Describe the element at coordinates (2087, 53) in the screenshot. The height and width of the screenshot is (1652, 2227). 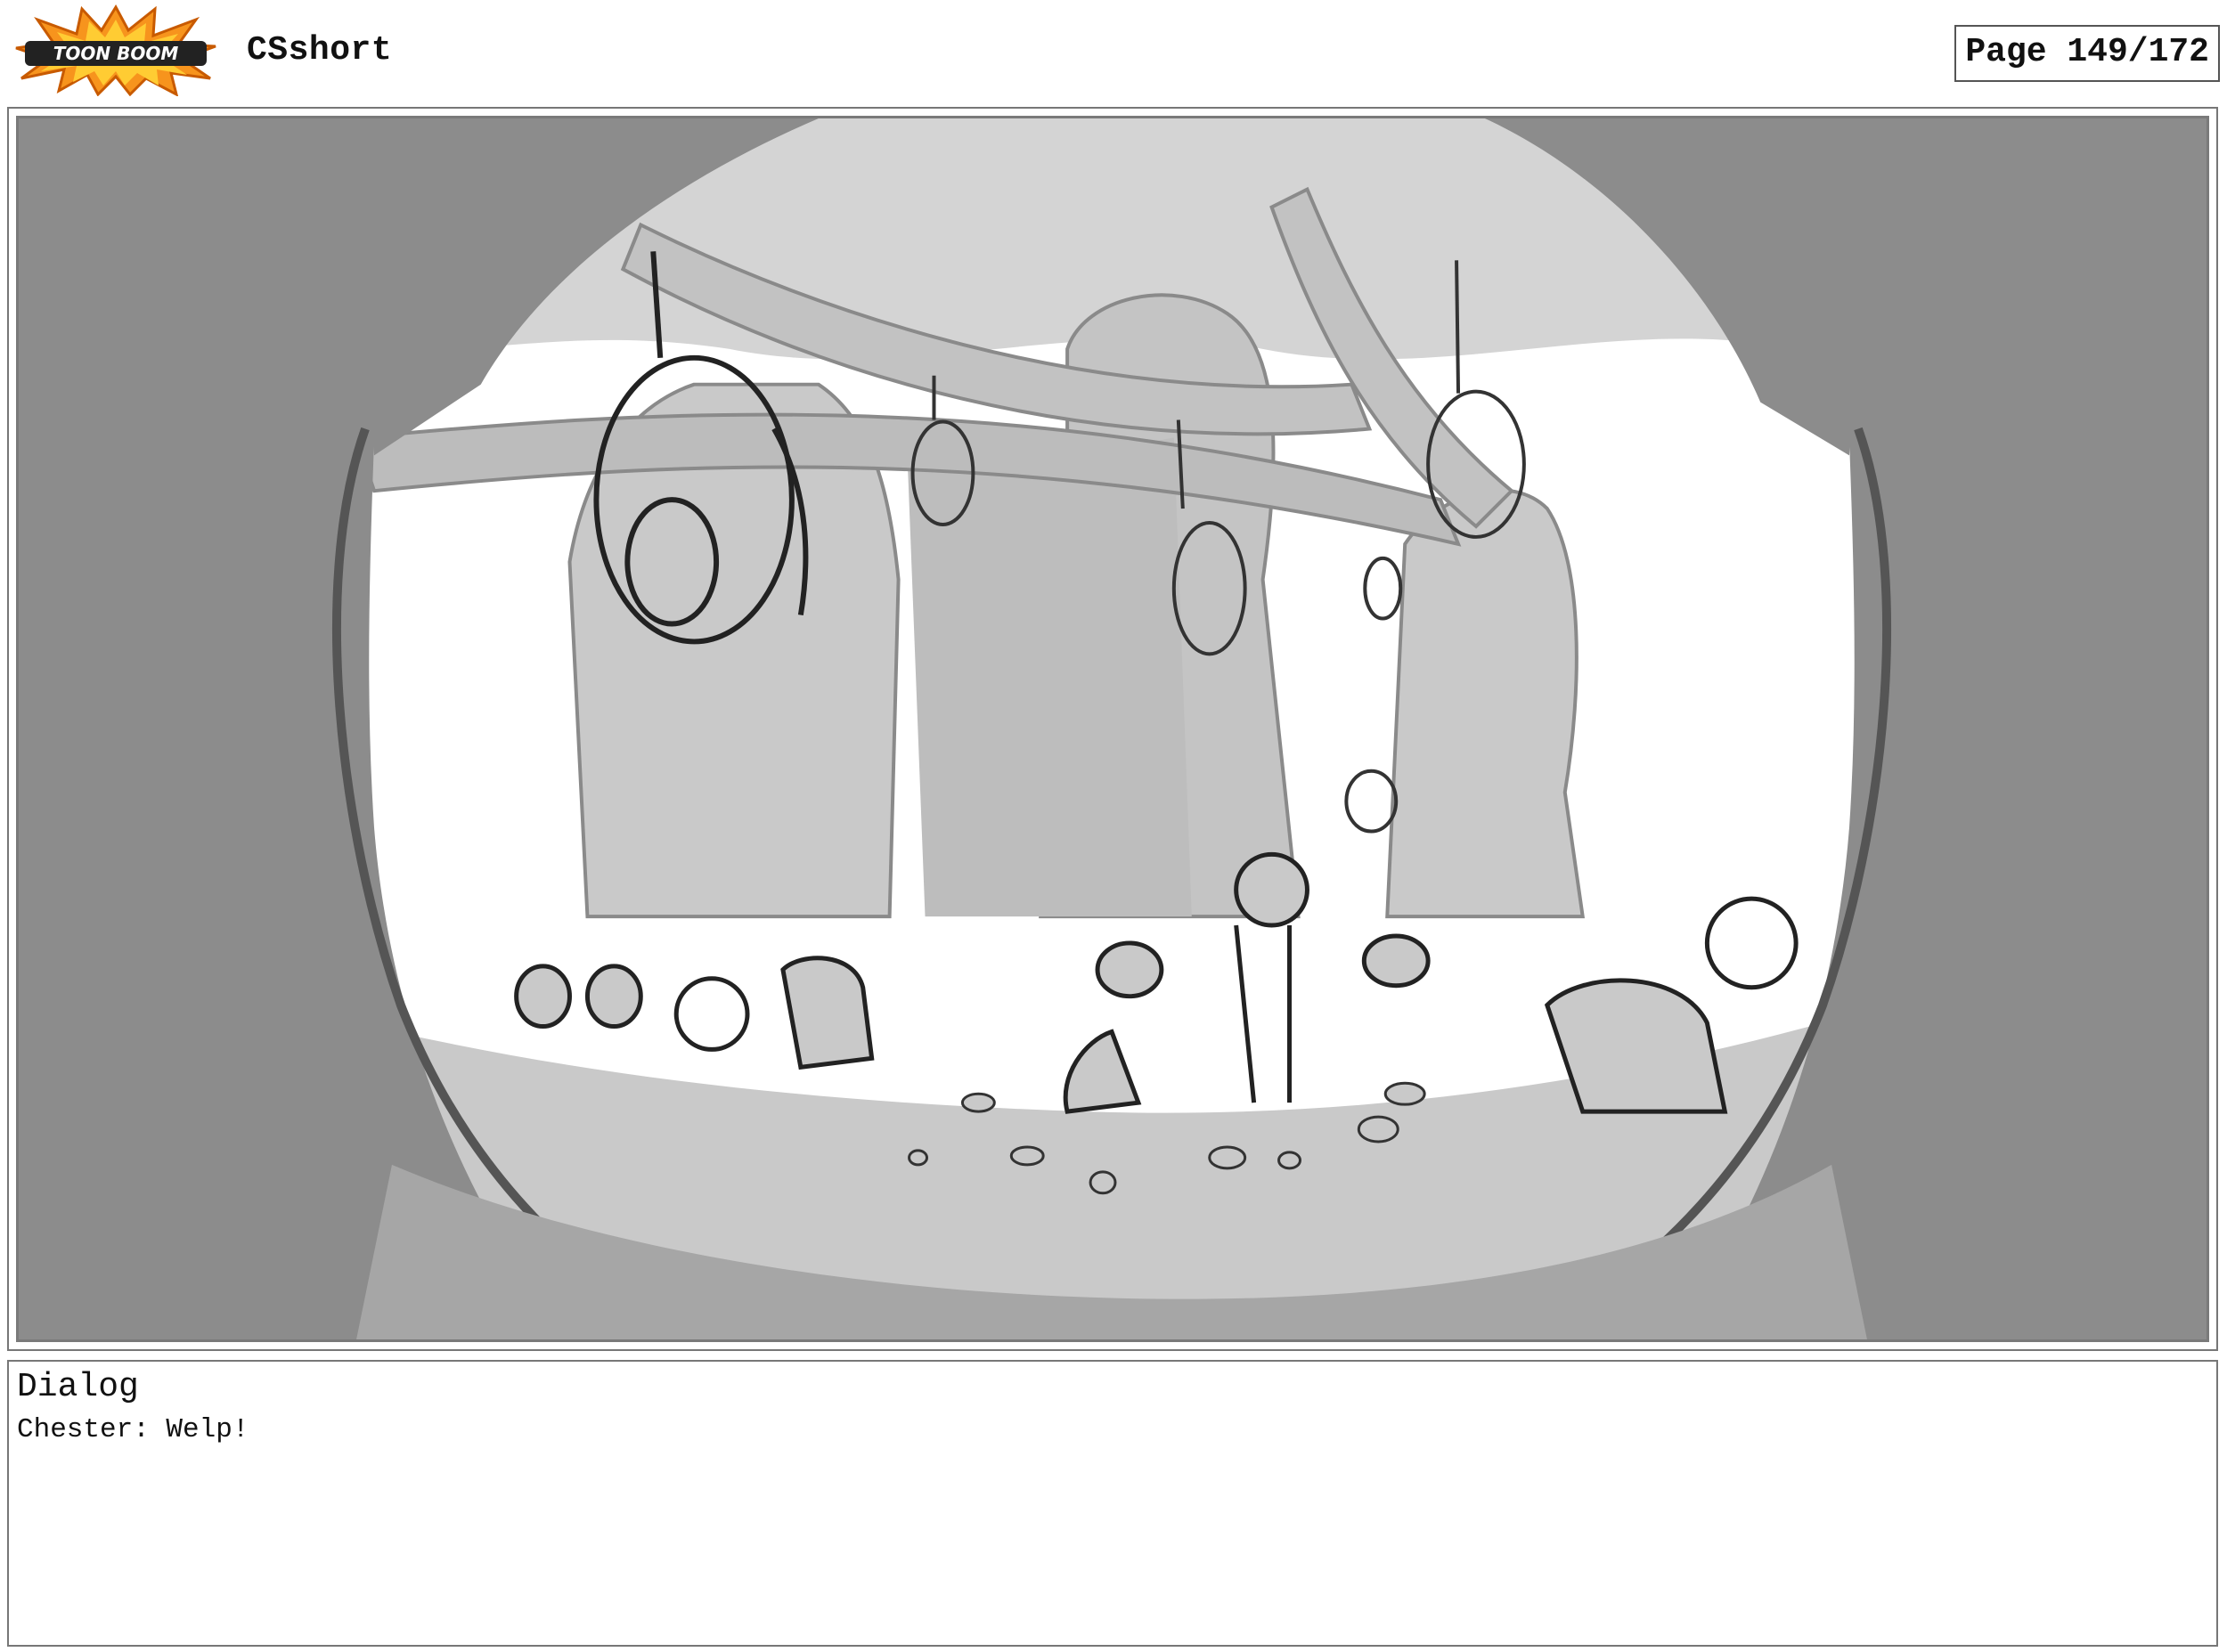
I see `page-counter: Page 149/172` at that location.